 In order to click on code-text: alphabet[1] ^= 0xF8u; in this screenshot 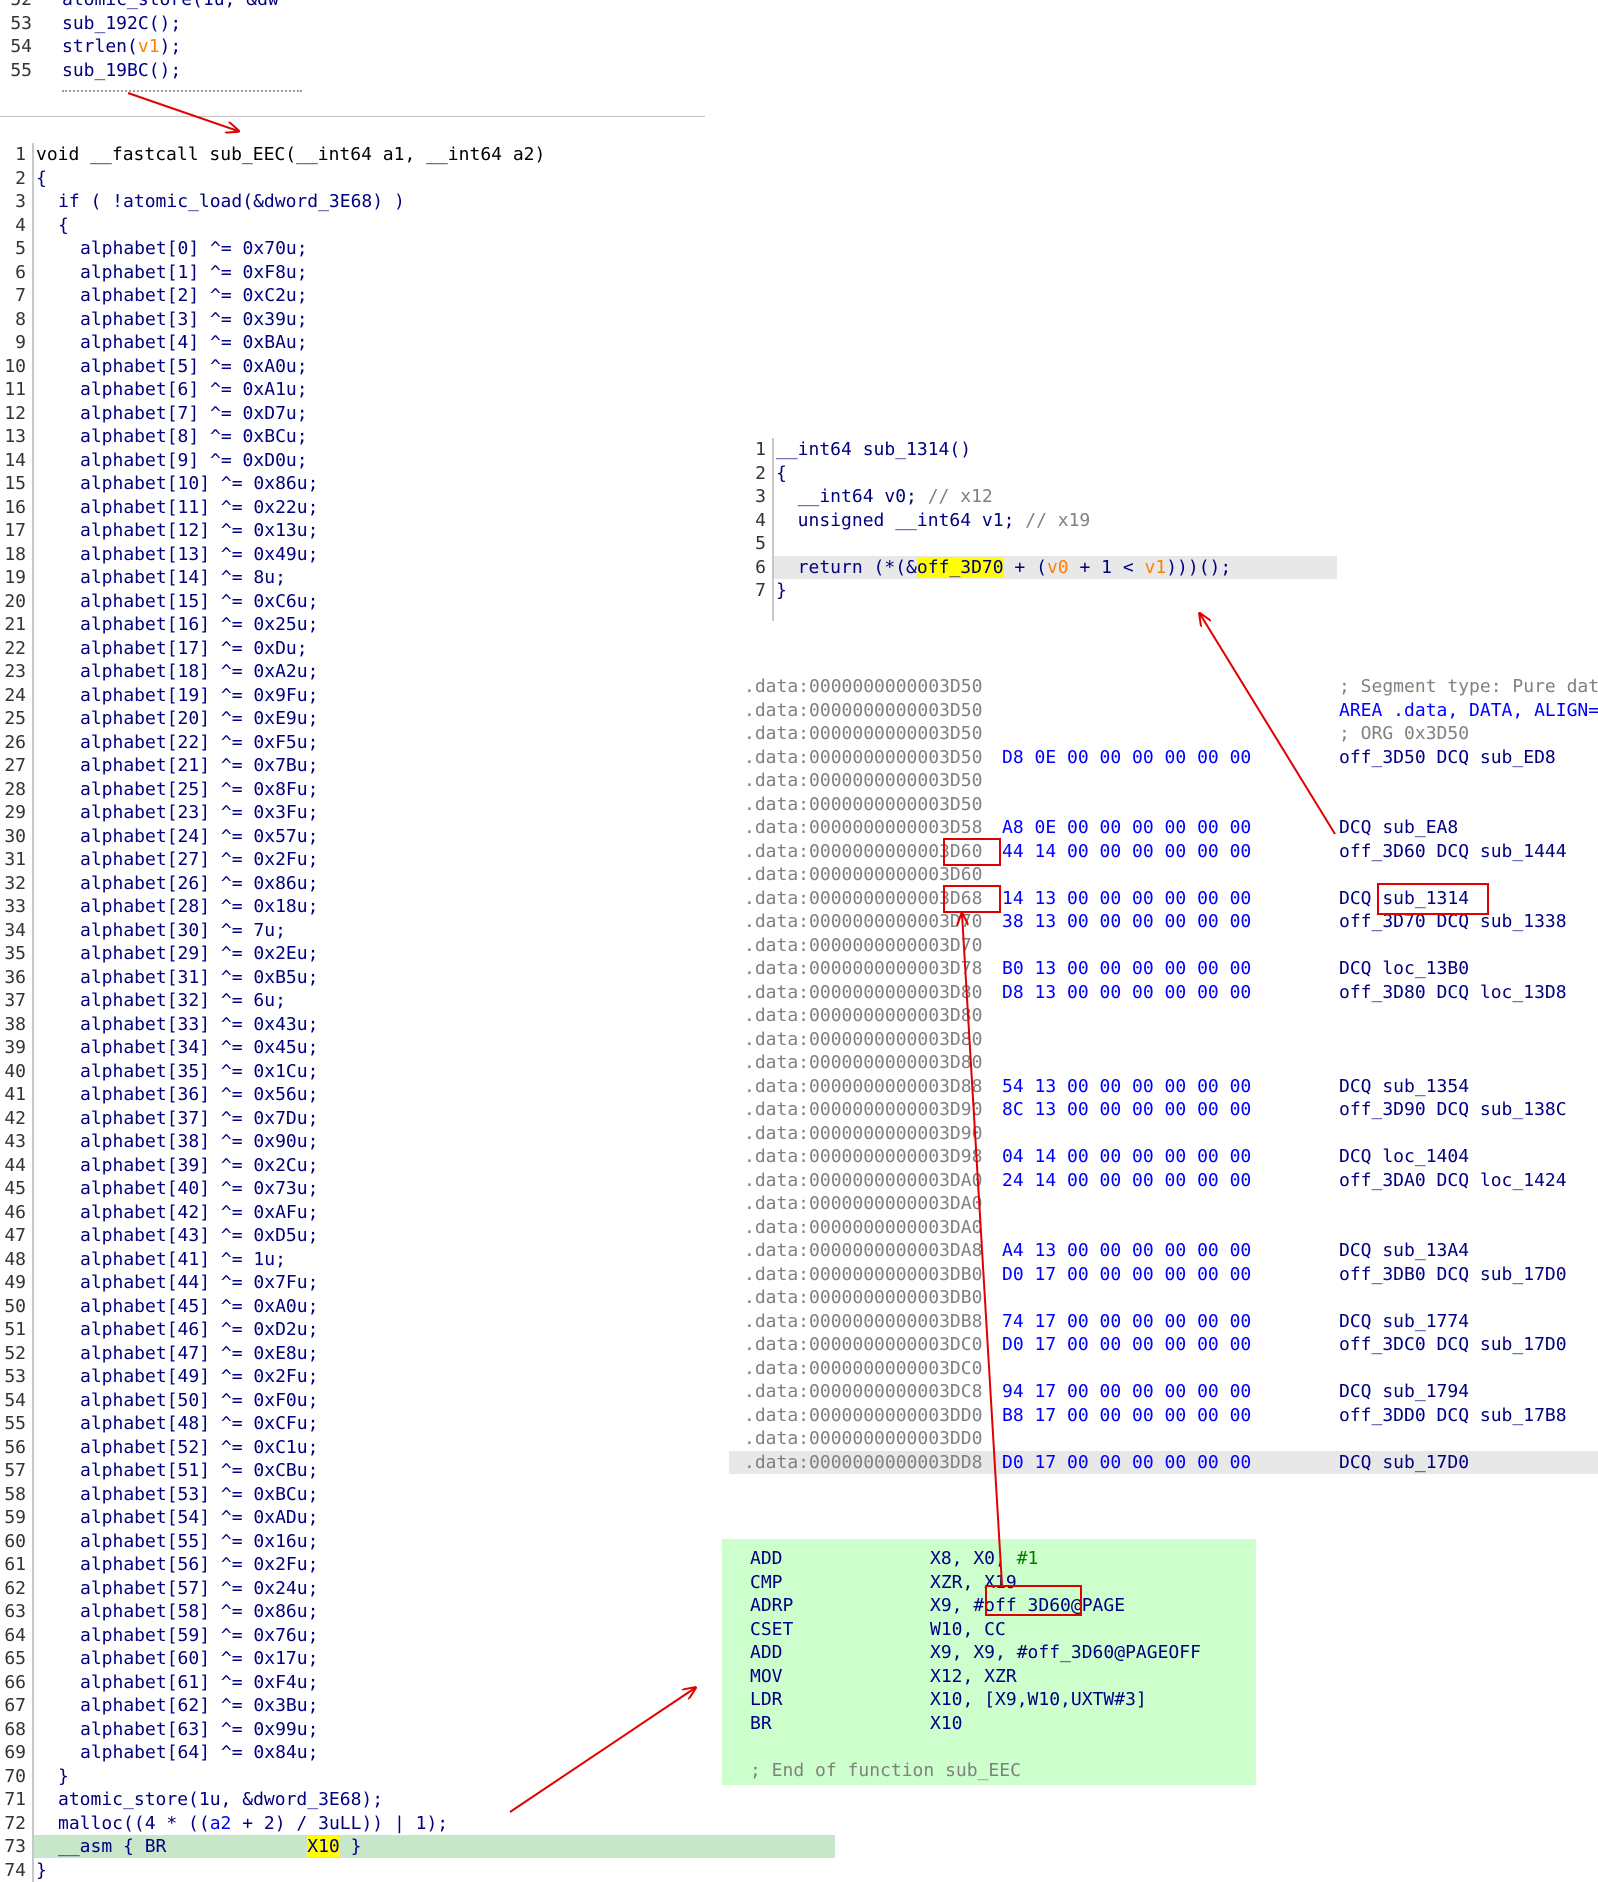, I will do `click(194, 272)`.